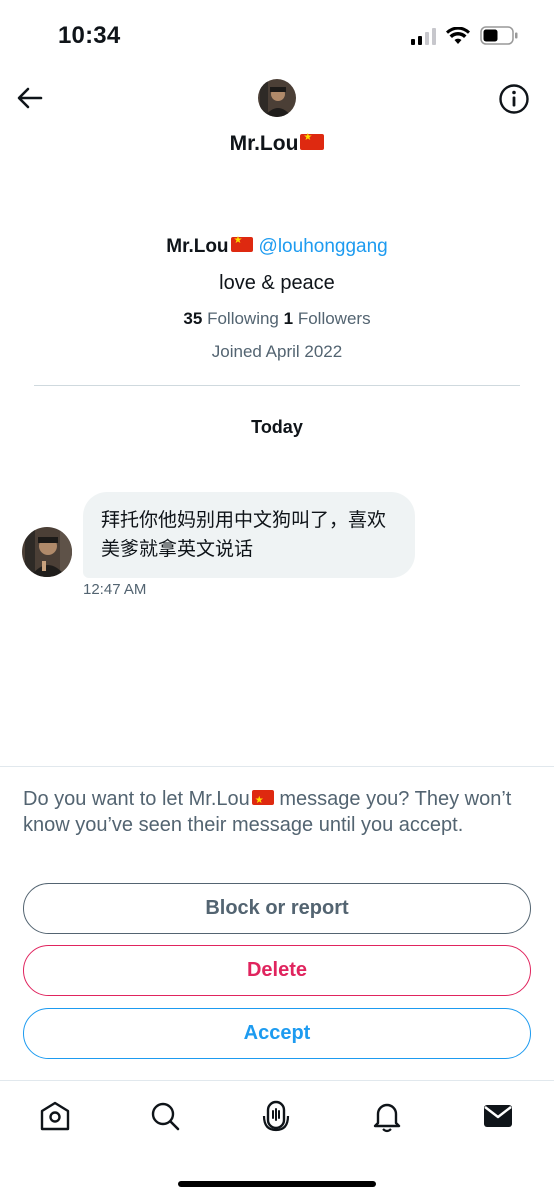  I want to click on header-avatar, so click(277, 98).